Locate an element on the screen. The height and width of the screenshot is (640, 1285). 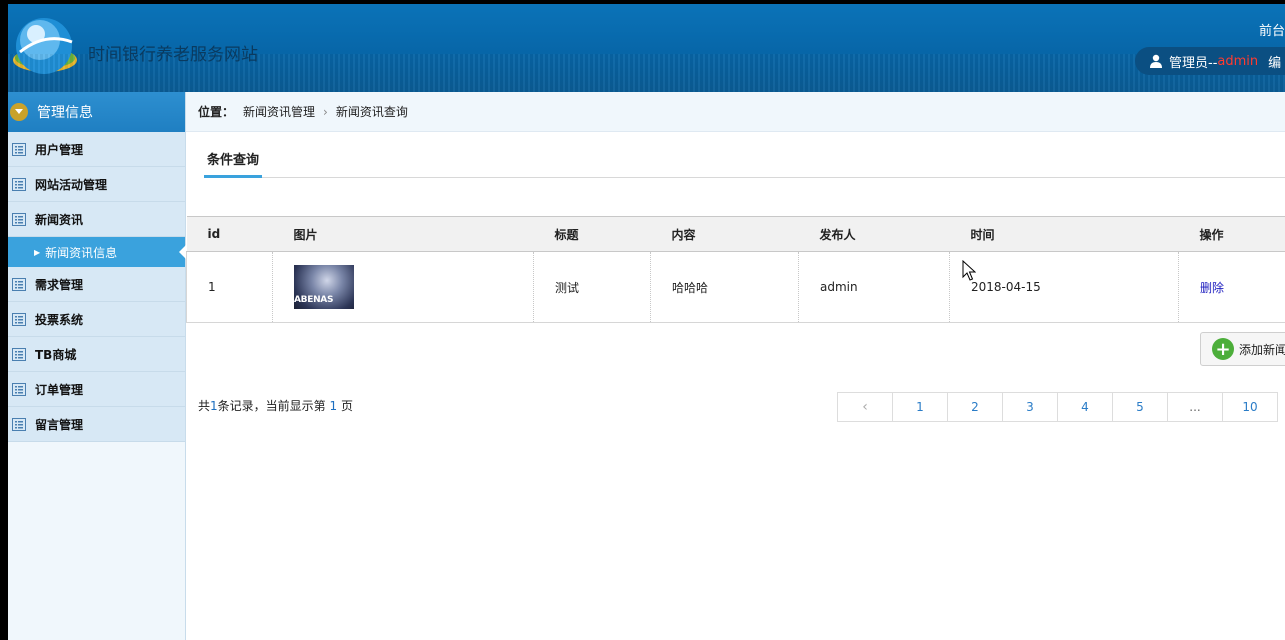
cell-image: ABENAS is located at coordinates (403, 287).